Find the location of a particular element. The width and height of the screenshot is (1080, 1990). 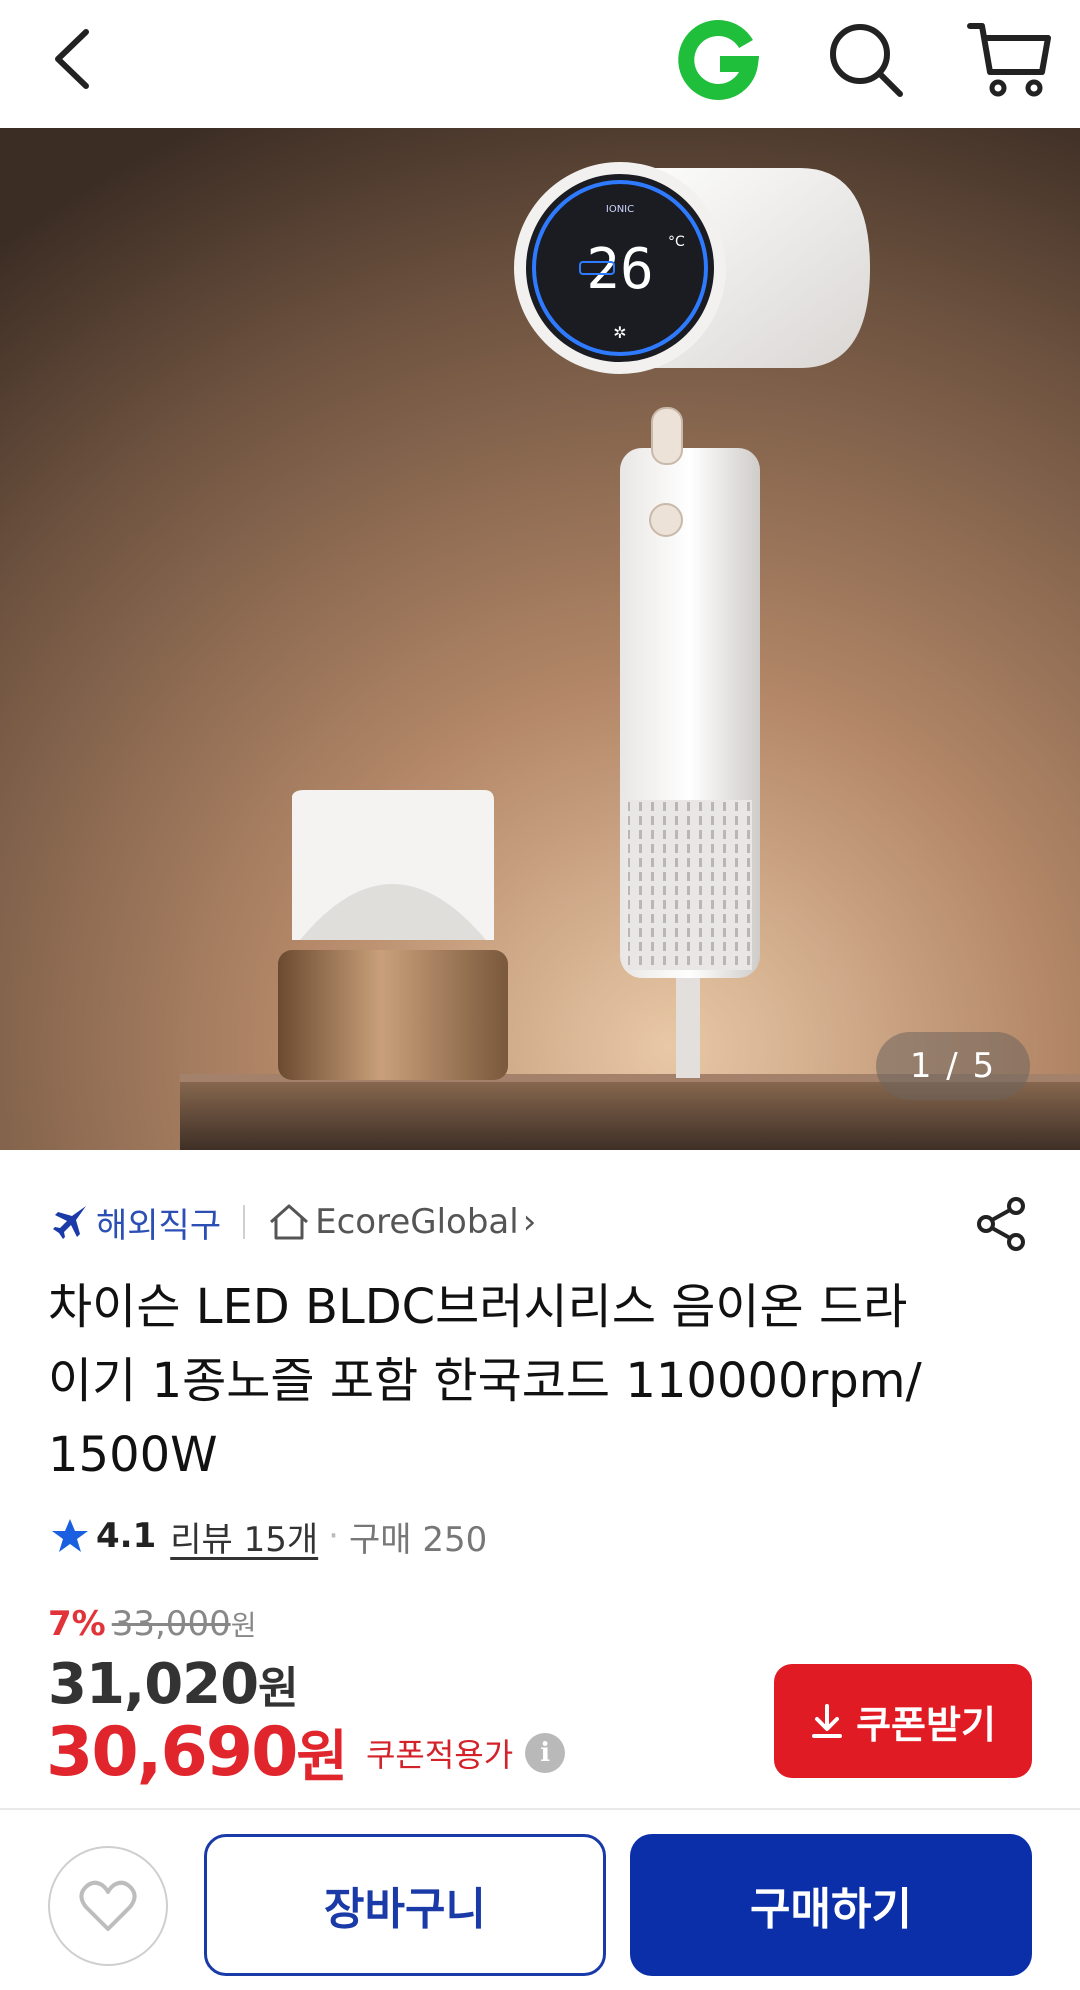

sale-price-row: 31,020 원 is located at coordinates (173, 1684).